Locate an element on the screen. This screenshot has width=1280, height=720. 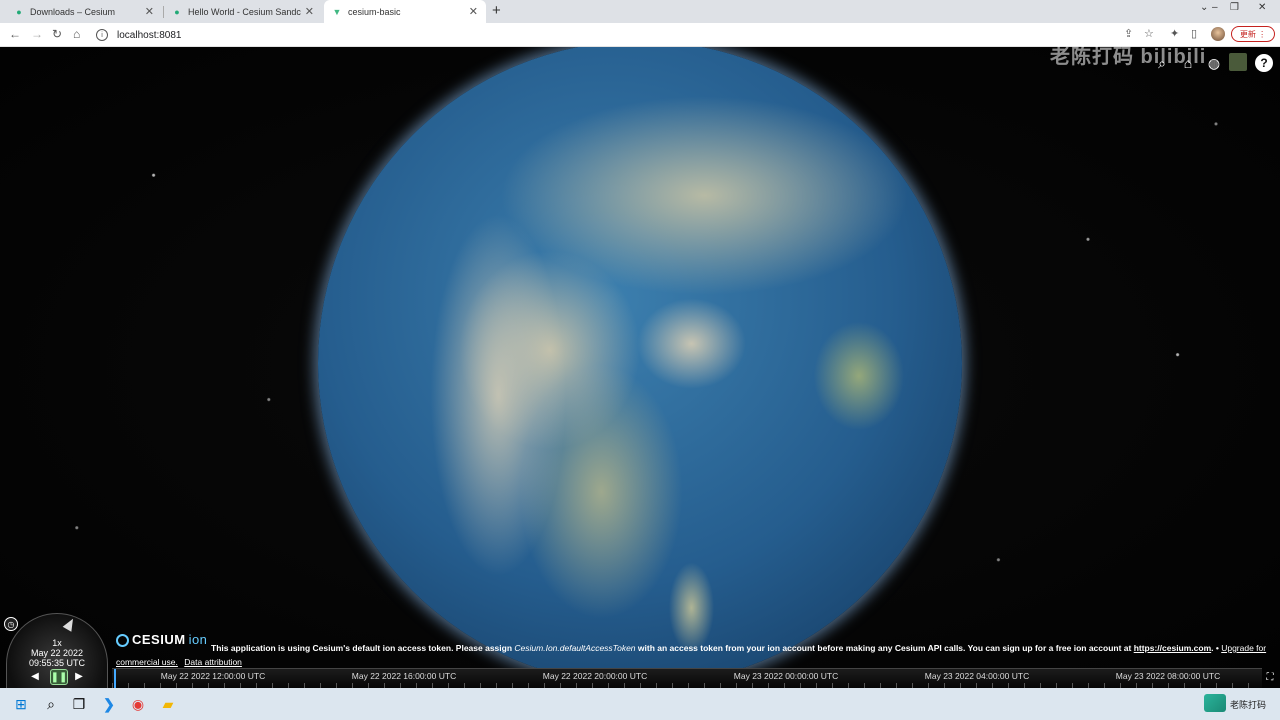
play-forward-icon: ▶ is located at coordinates (79, 676).